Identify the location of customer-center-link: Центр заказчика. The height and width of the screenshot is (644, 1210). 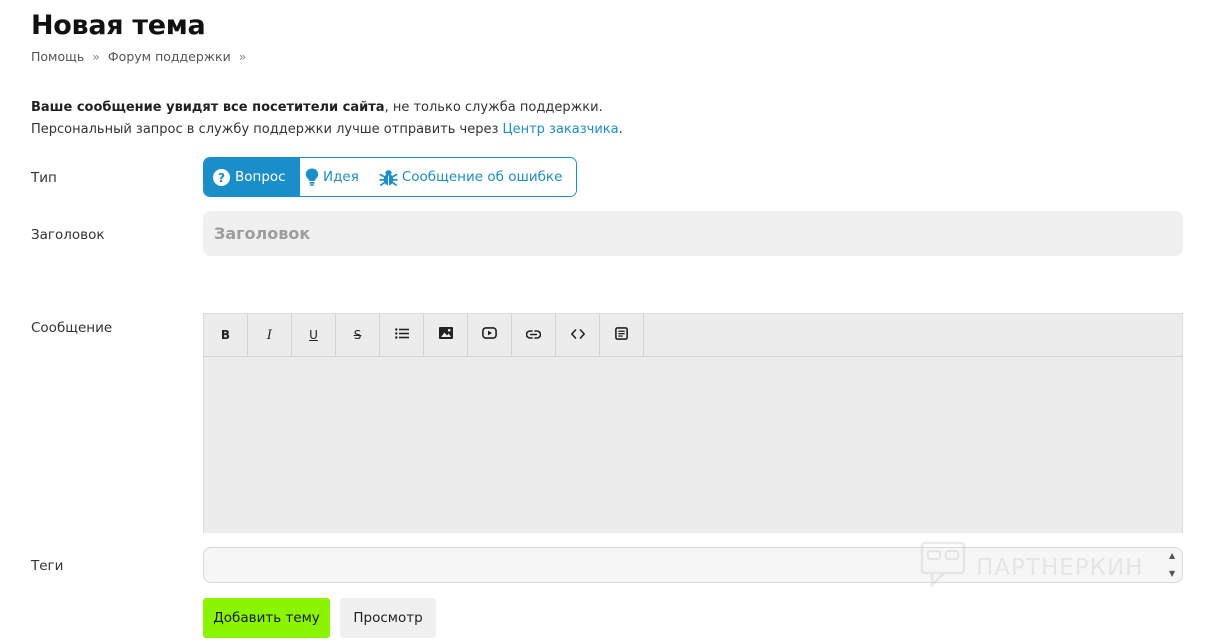
(561, 129).